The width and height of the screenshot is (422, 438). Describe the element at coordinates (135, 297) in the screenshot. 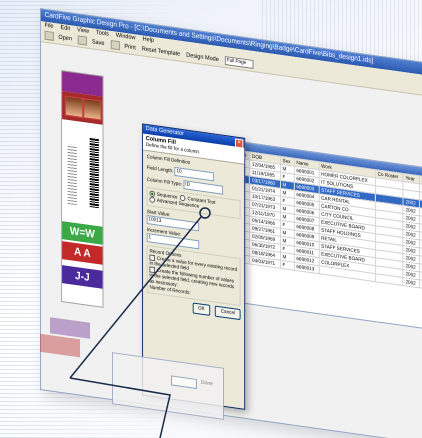

I see `callout-line-long` at that location.